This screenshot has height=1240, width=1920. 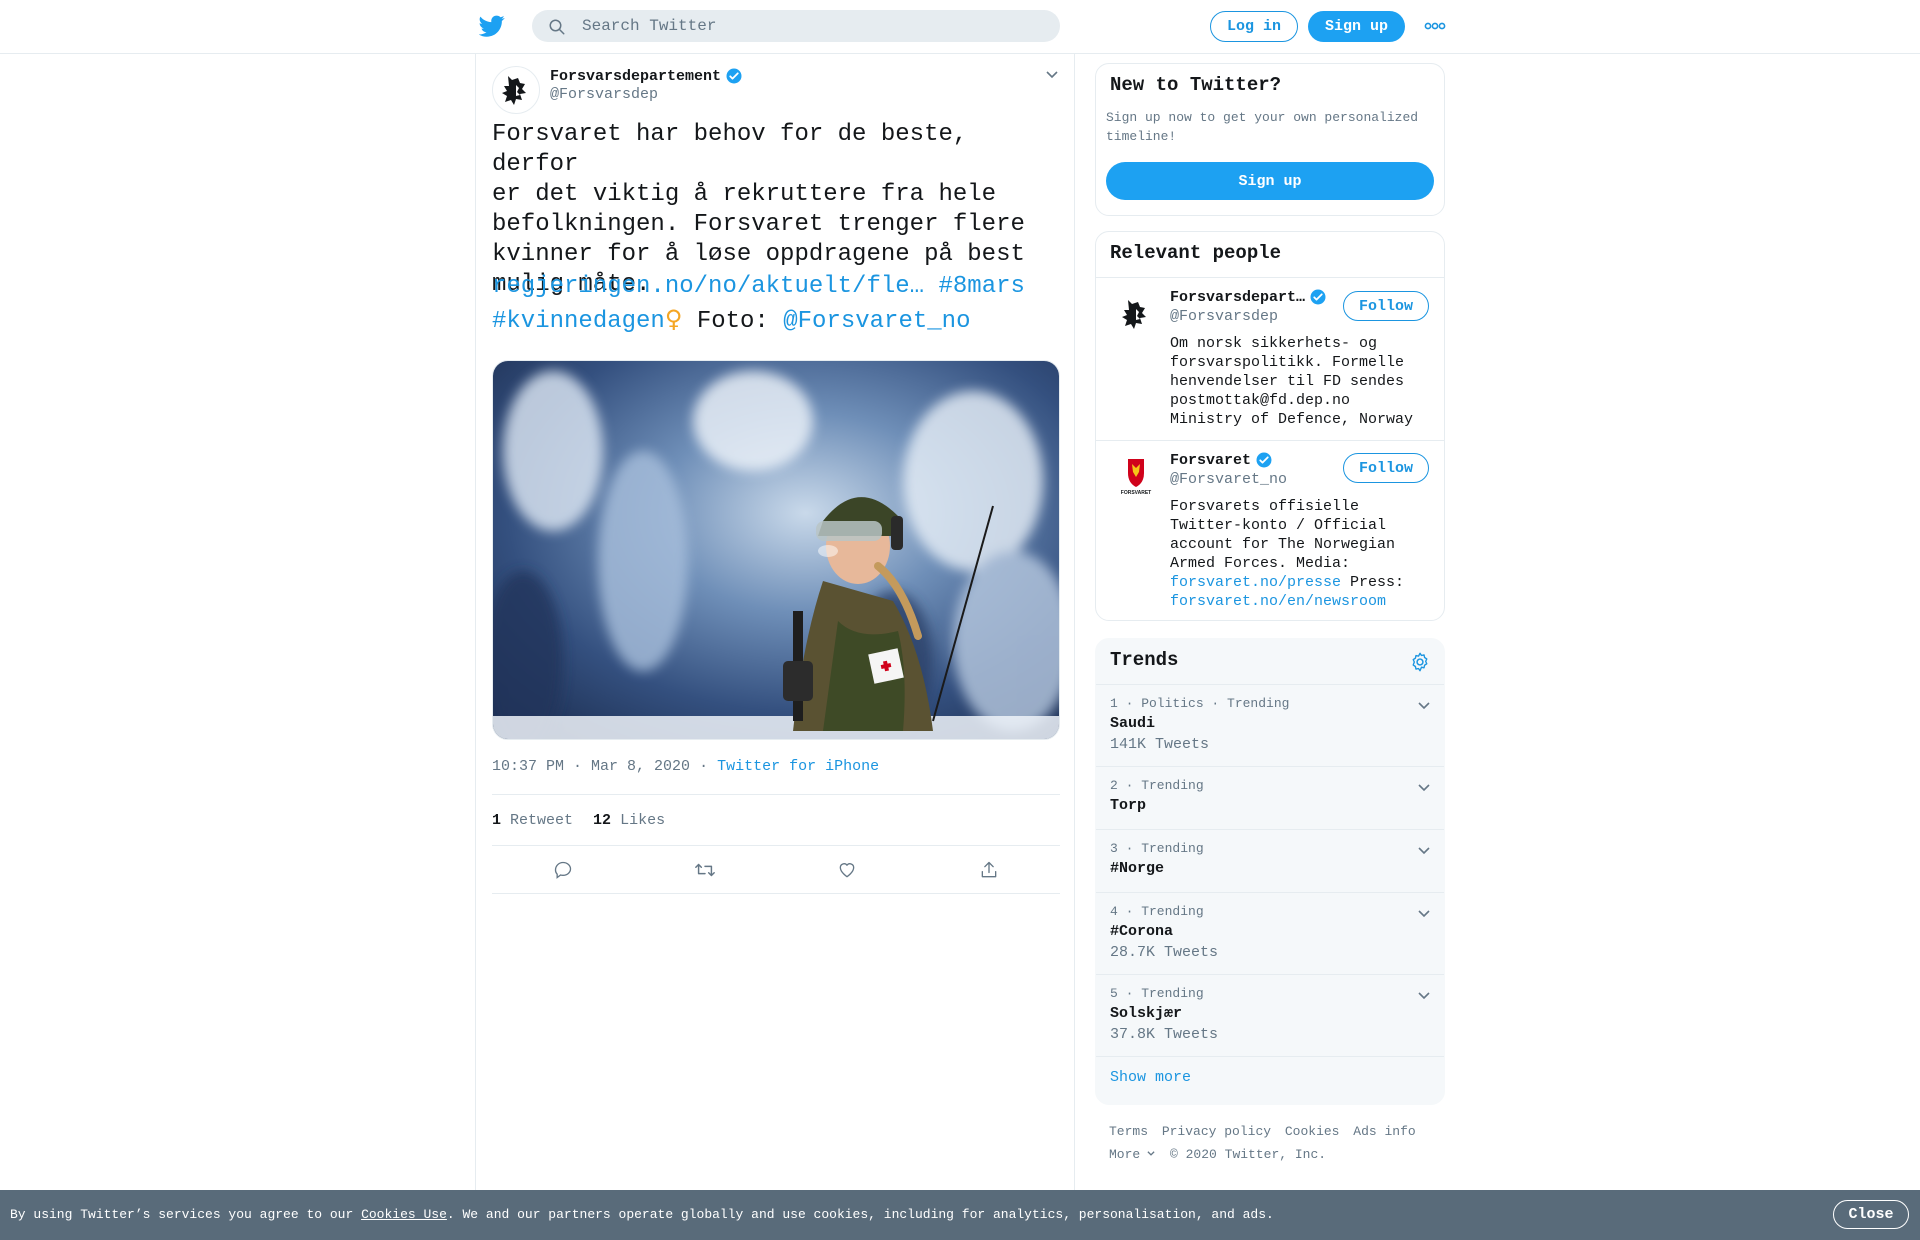 What do you see at coordinates (1265, 506) in the screenshot?
I see `bio-line: Forsvarets offisielle` at bounding box center [1265, 506].